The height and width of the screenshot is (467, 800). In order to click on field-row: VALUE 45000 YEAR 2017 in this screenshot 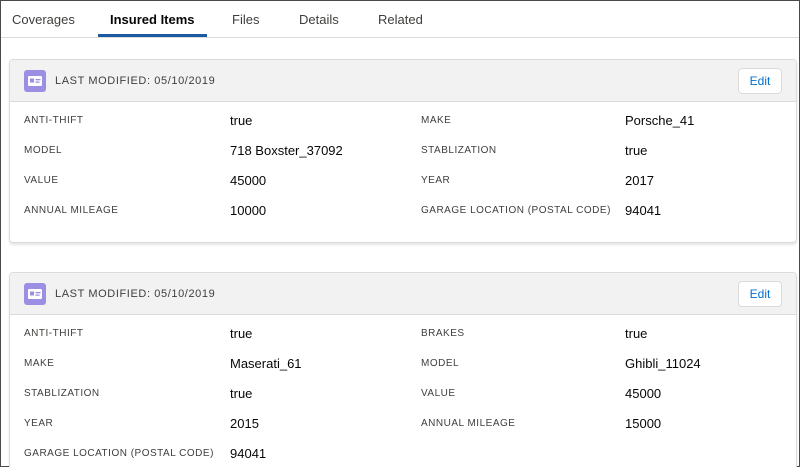, I will do `click(403, 181)`.